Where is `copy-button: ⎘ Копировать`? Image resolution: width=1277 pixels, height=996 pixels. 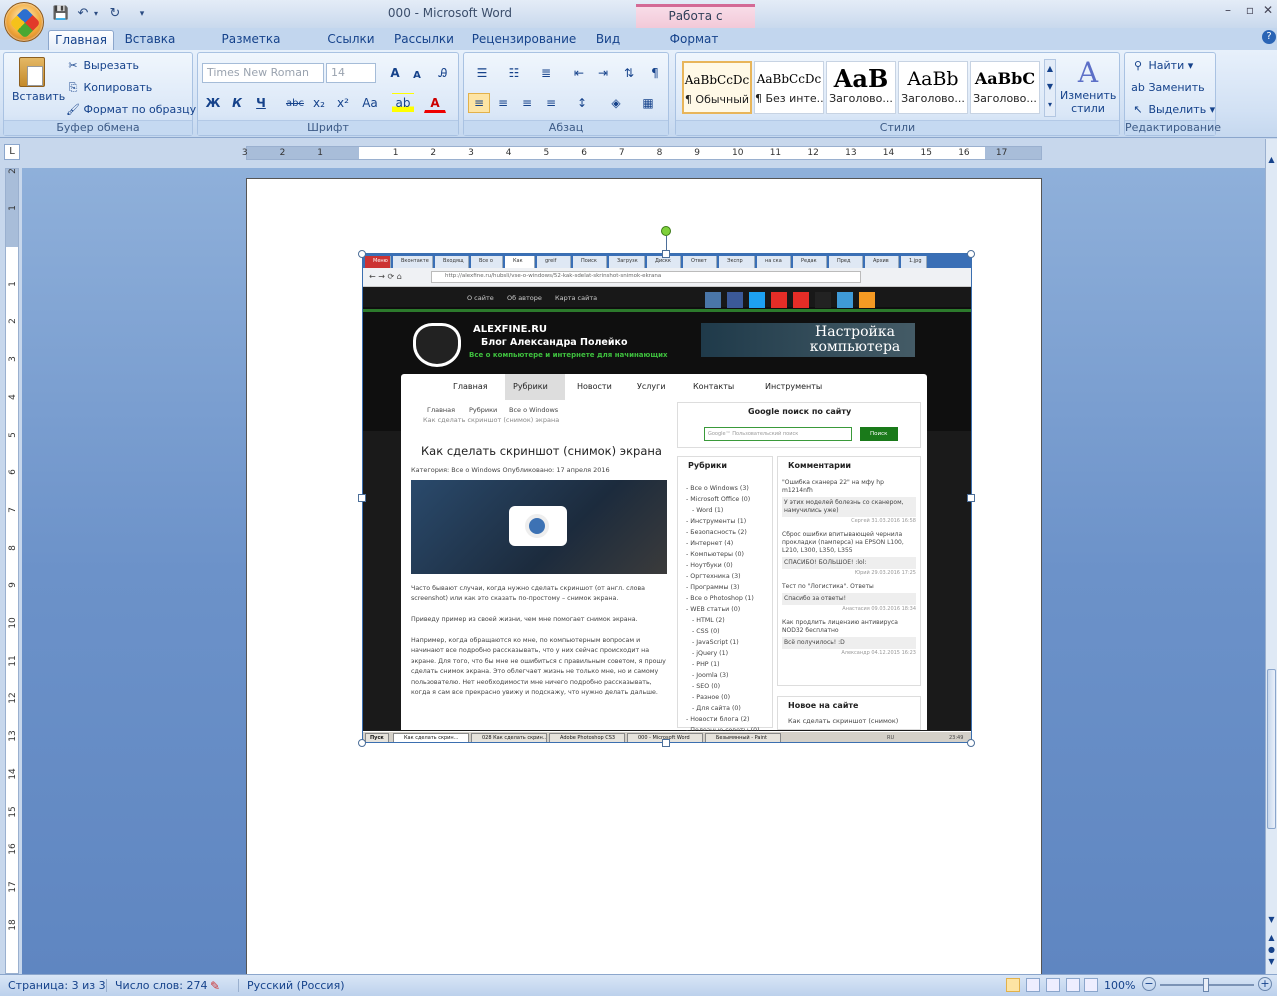 copy-button: ⎘ Копировать is located at coordinates (109, 88).